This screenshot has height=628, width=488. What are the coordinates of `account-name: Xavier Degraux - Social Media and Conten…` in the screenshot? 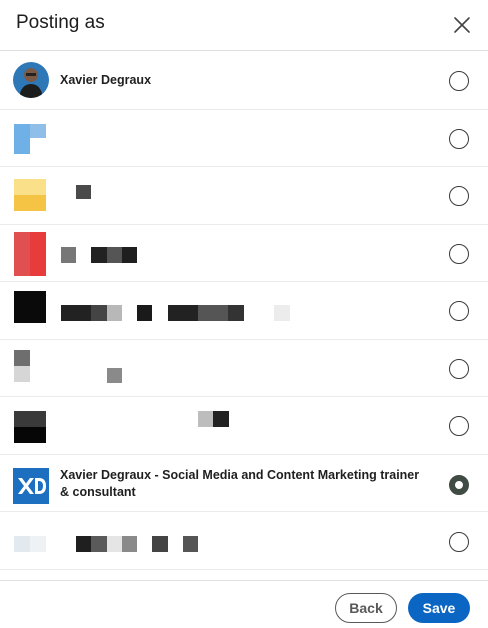 It's located at (240, 483).